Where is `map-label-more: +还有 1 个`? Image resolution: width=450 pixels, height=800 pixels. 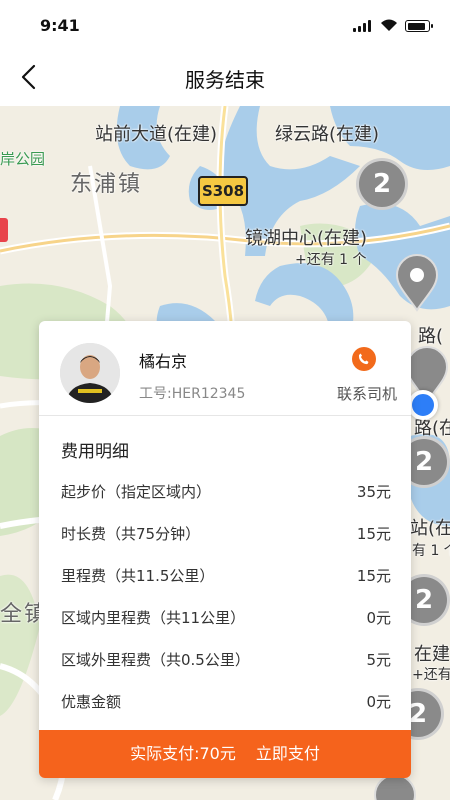 map-label-more: +还有 1 个 is located at coordinates (331, 260).